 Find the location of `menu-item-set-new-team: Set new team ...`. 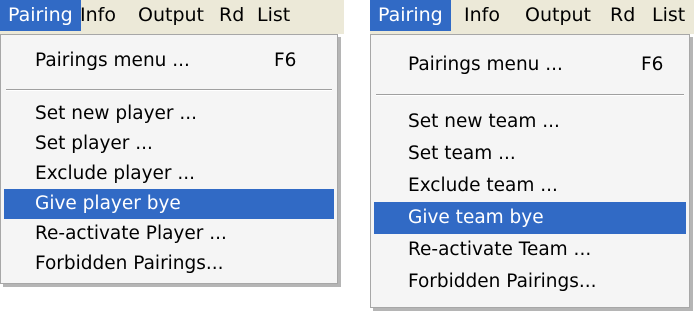

menu-item-set-new-team: Set new team ... is located at coordinates (530, 122).